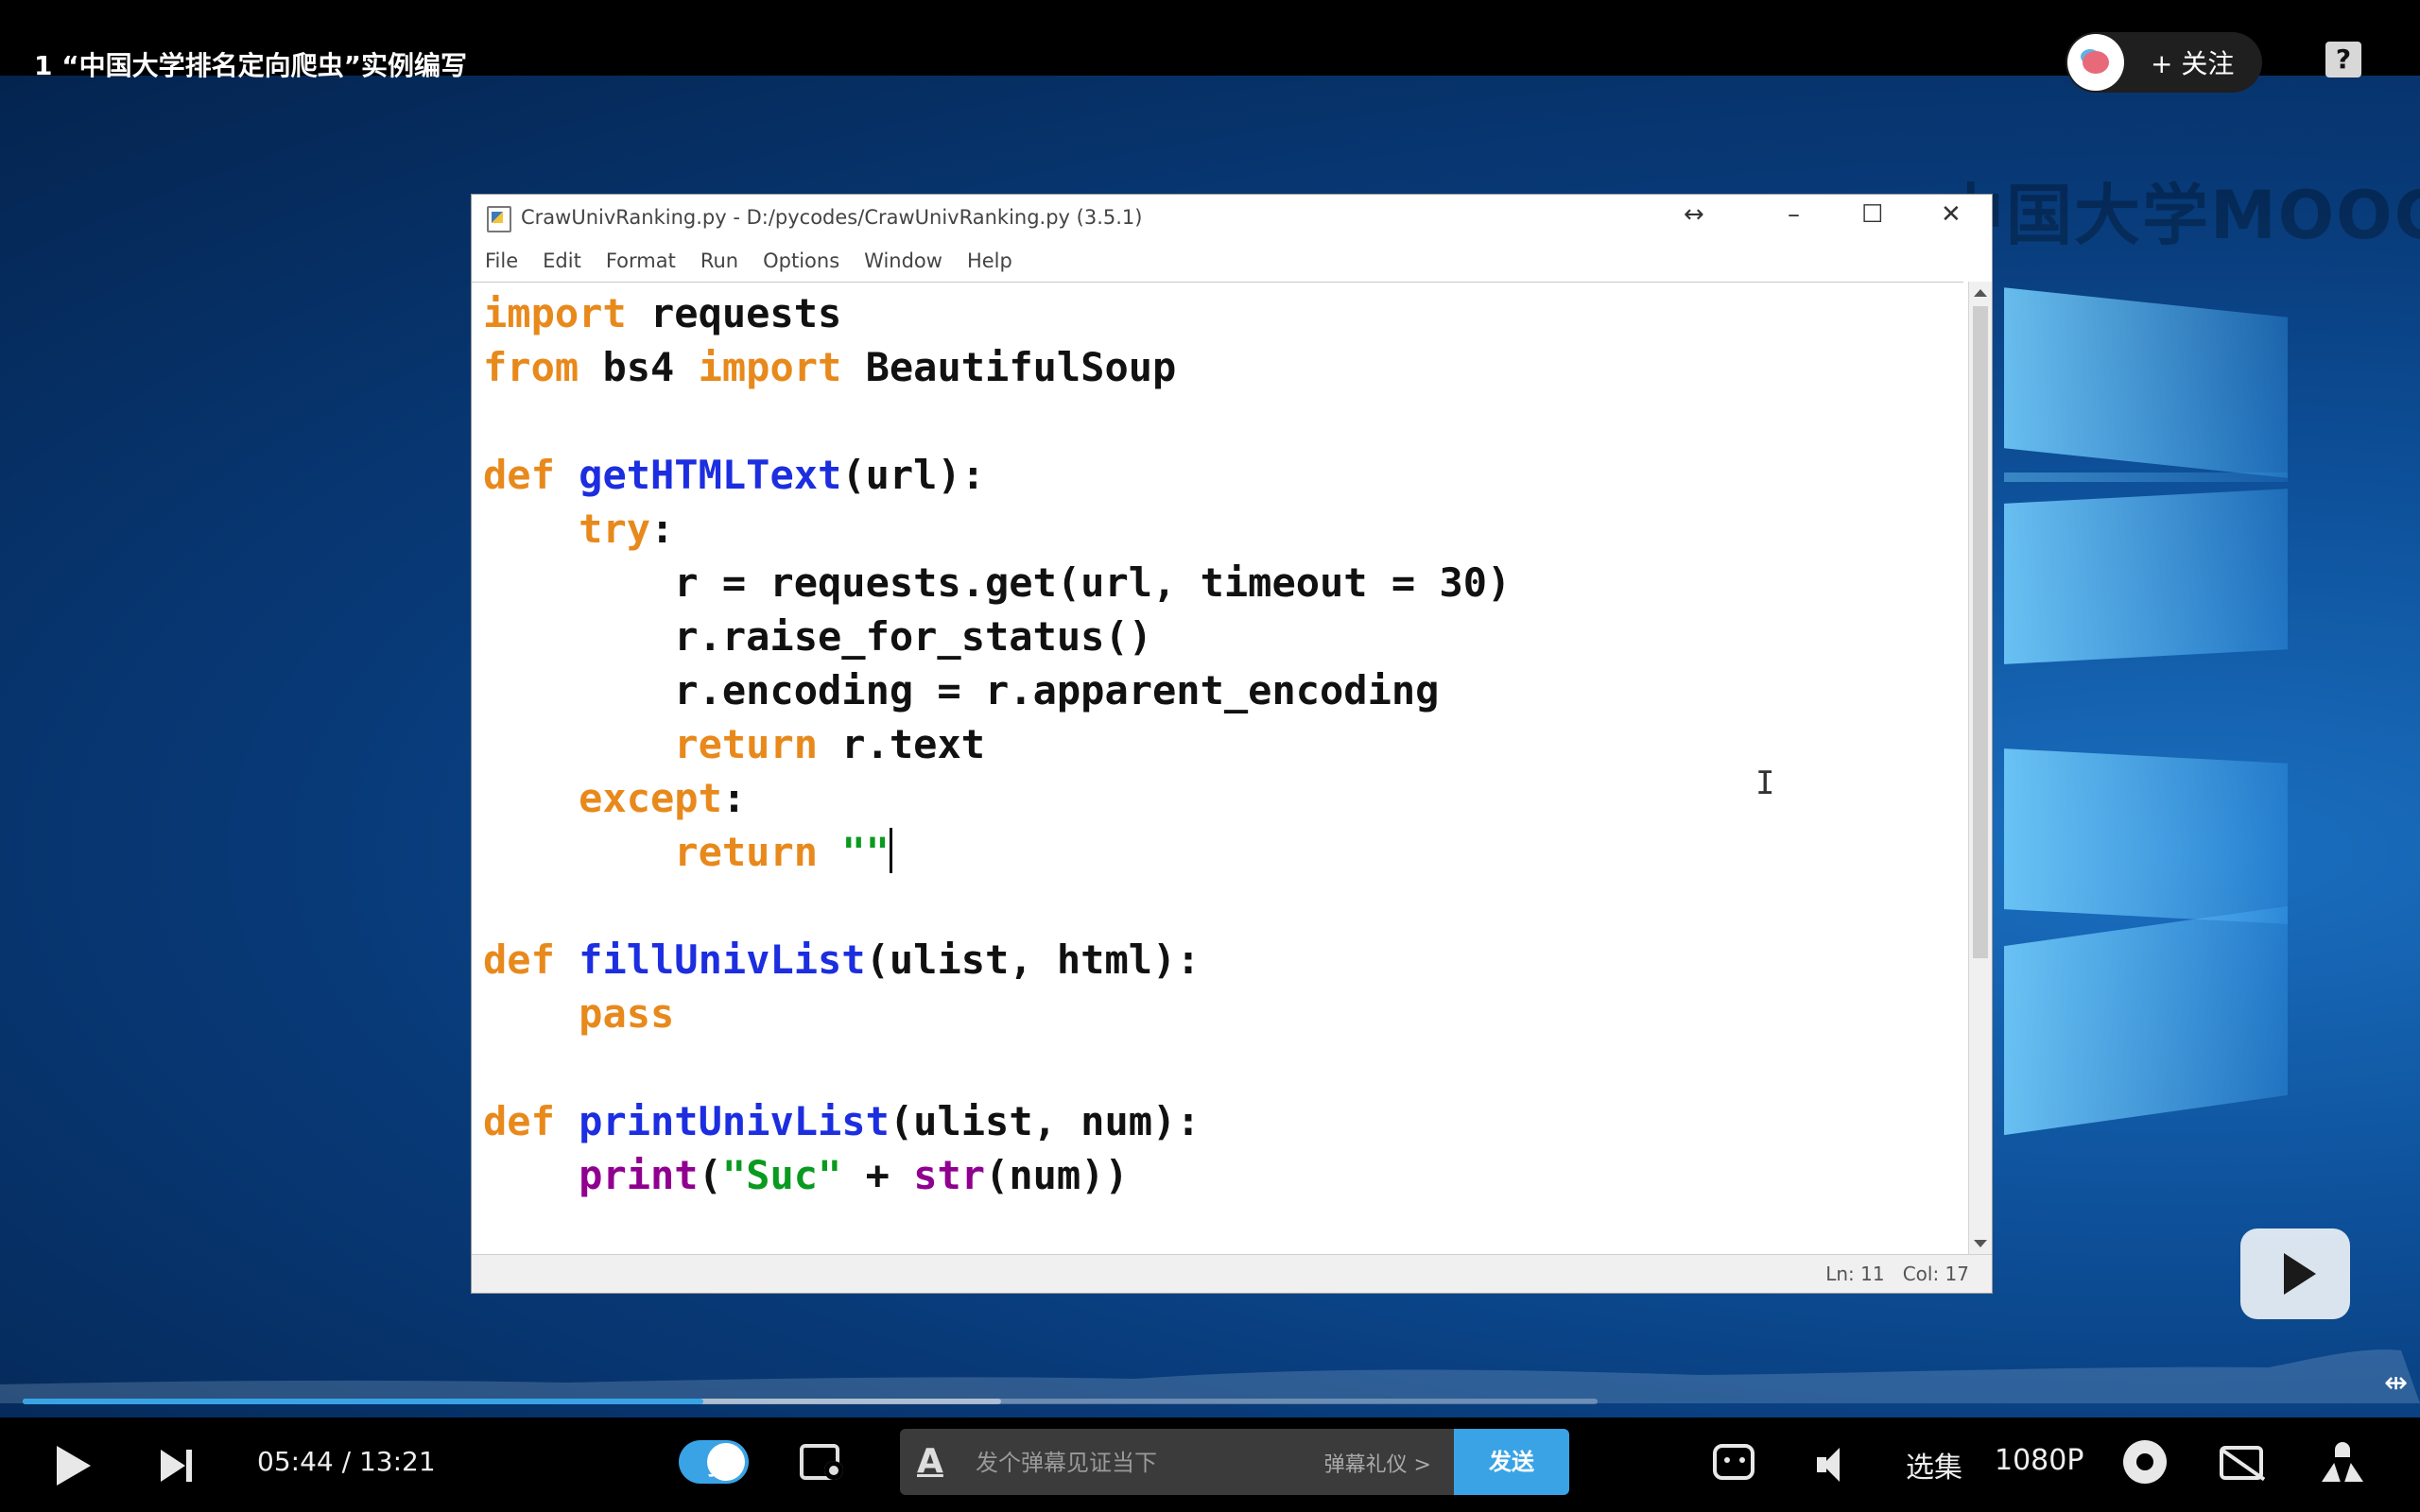  Describe the element at coordinates (1794, 214) in the screenshot. I see `minimize-button: –` at that location.